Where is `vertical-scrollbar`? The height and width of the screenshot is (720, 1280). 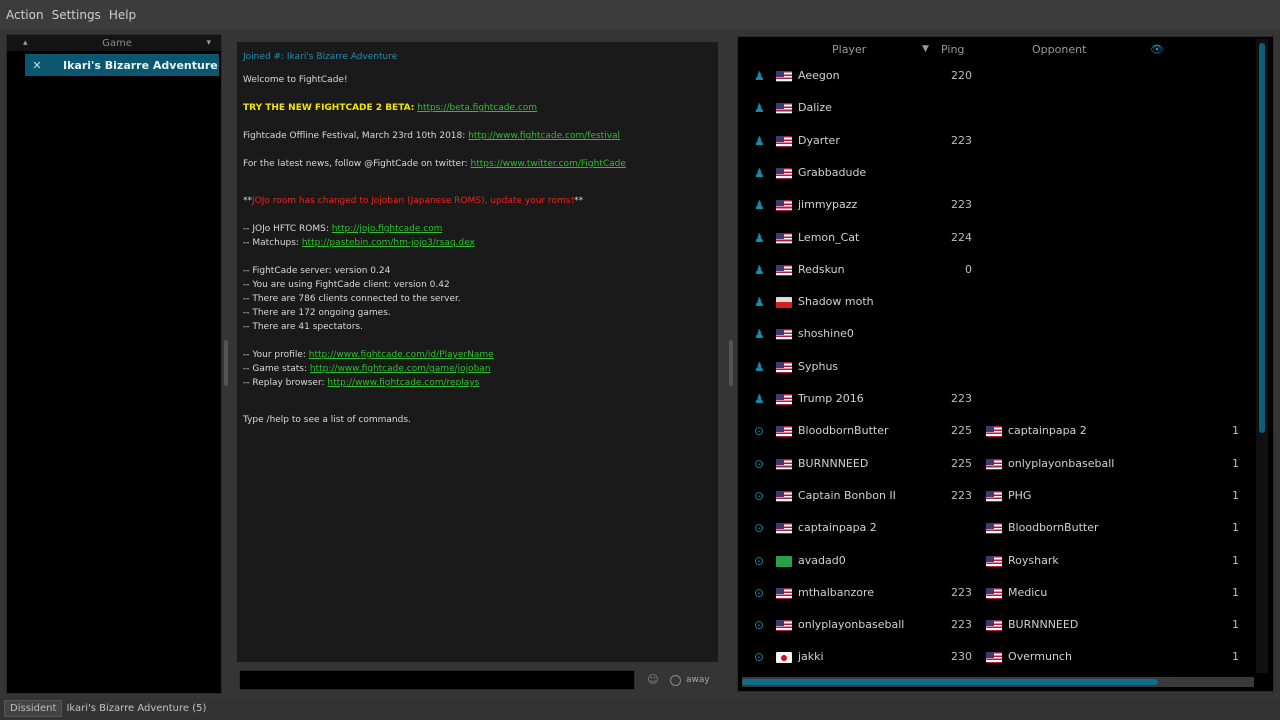
vertical-scrollbar is located at coordinates (1262, 356).